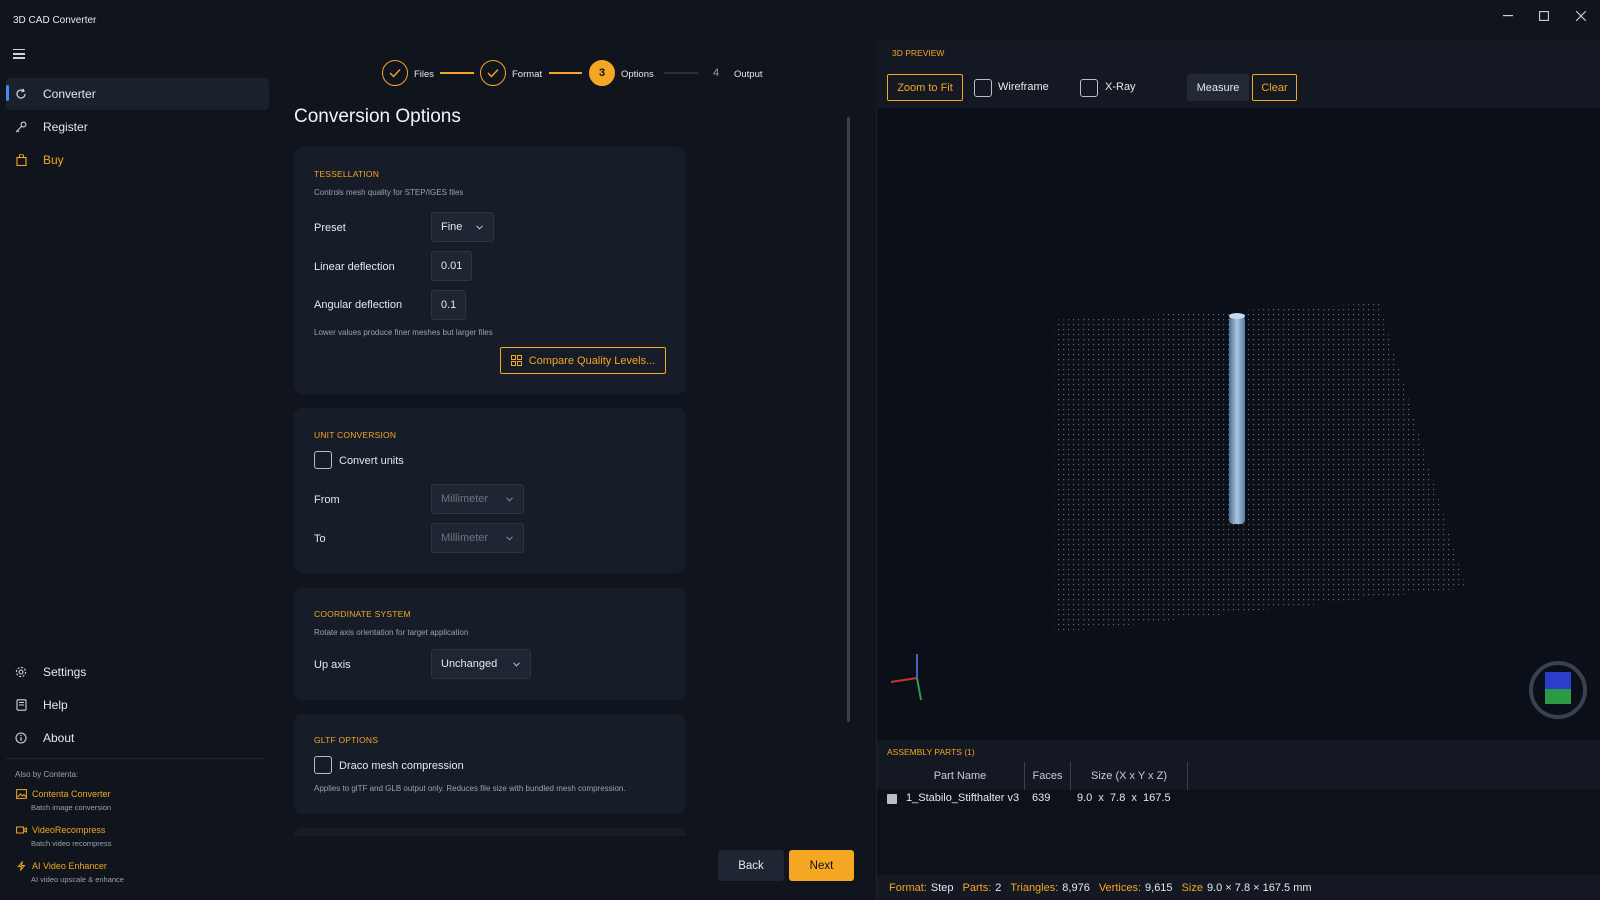 The width and height of the screenshot is (1600, 900). Describe the element at coordinates (137, 94) in the screenshot. I see `sidebar-item-converter: Converter` at that location.